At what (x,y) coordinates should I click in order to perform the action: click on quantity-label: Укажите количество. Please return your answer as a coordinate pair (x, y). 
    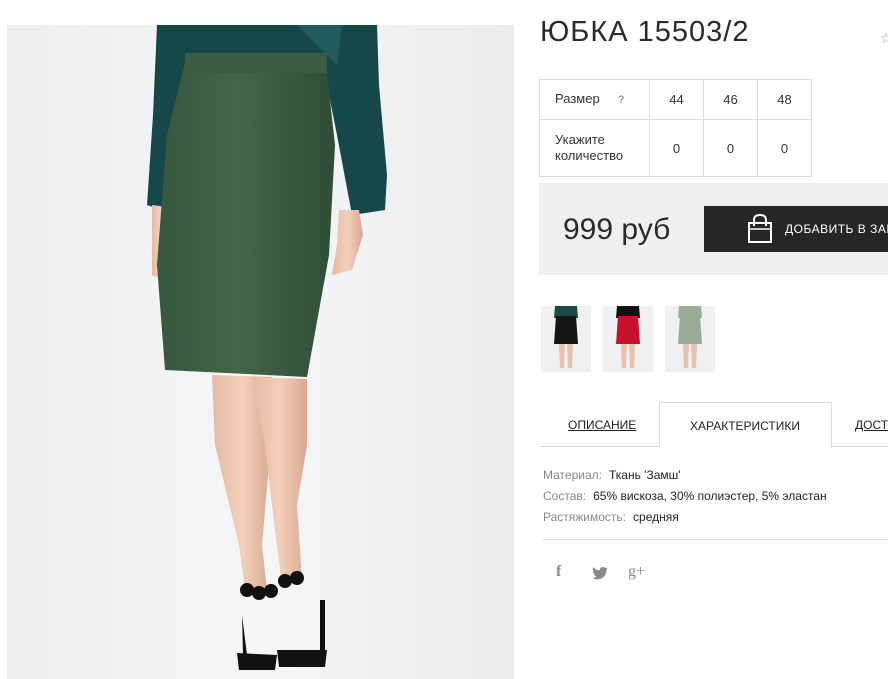
    Looking at the image, I should click on (594, 148).